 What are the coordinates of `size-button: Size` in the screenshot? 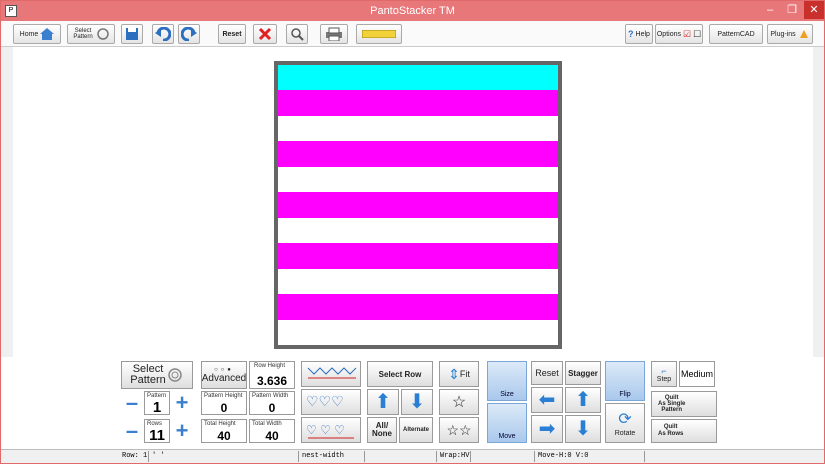 It's located at (507, 381).